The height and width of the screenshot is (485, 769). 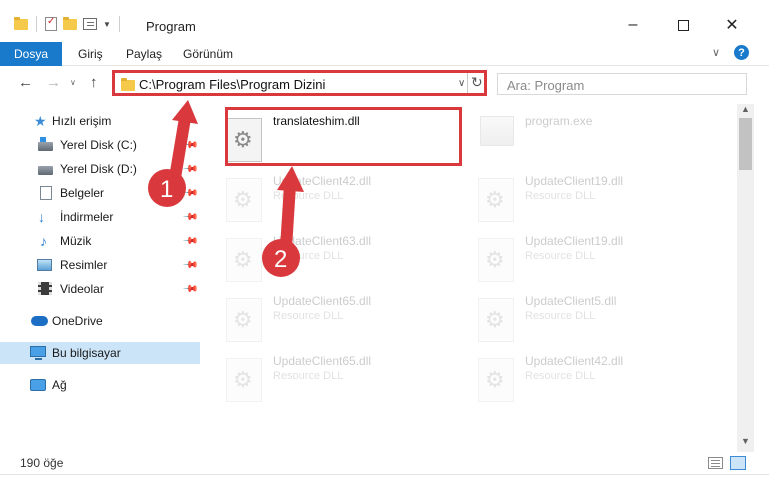 I want to click on file-name: UpdateClient5.dll, so click(x=571, y=301).